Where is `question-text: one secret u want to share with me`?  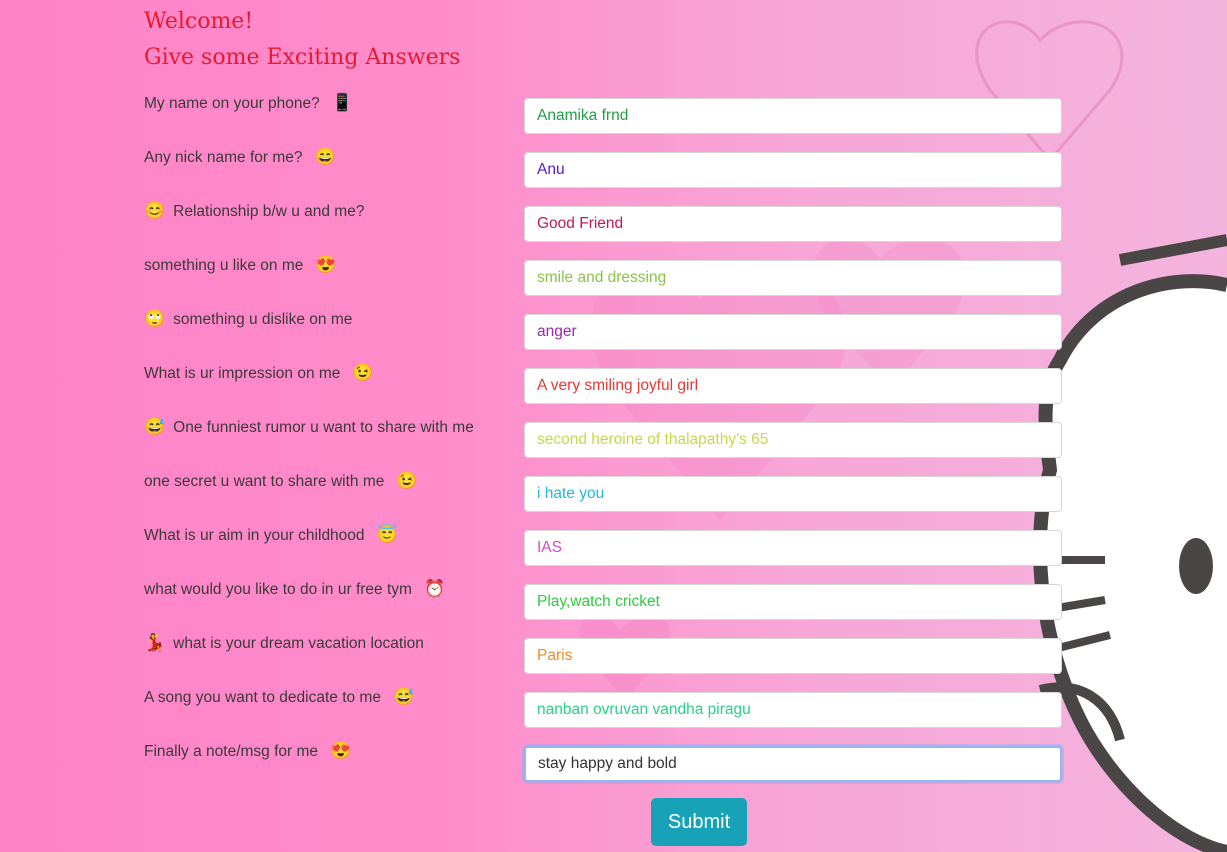 question-text: one secret u want to share with me is located at coordinates (264, 481).